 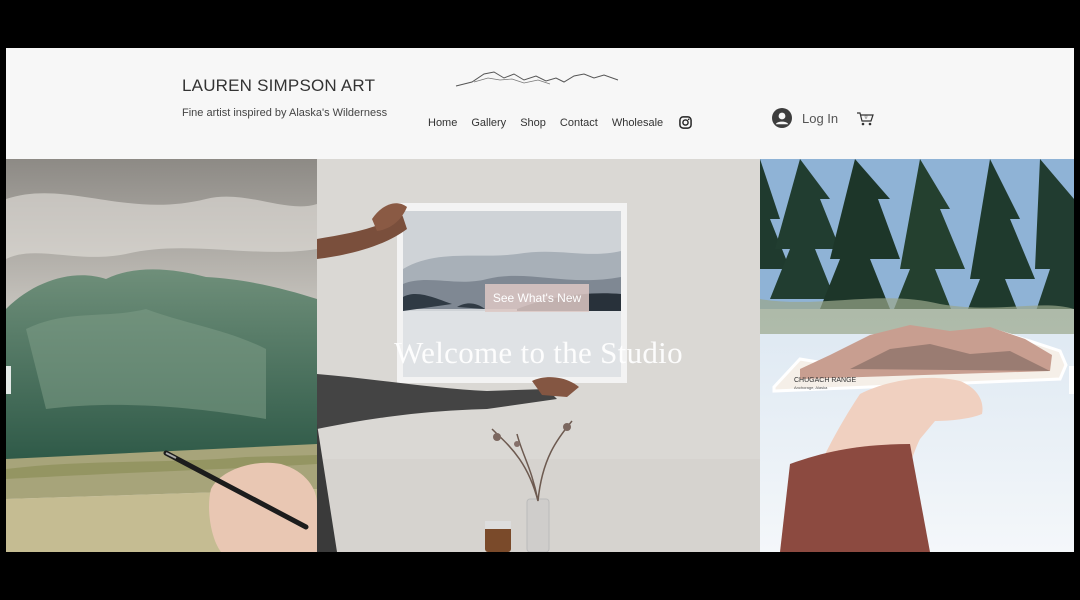 I want to click on login-label: Log In, so click(x=820, y=118).